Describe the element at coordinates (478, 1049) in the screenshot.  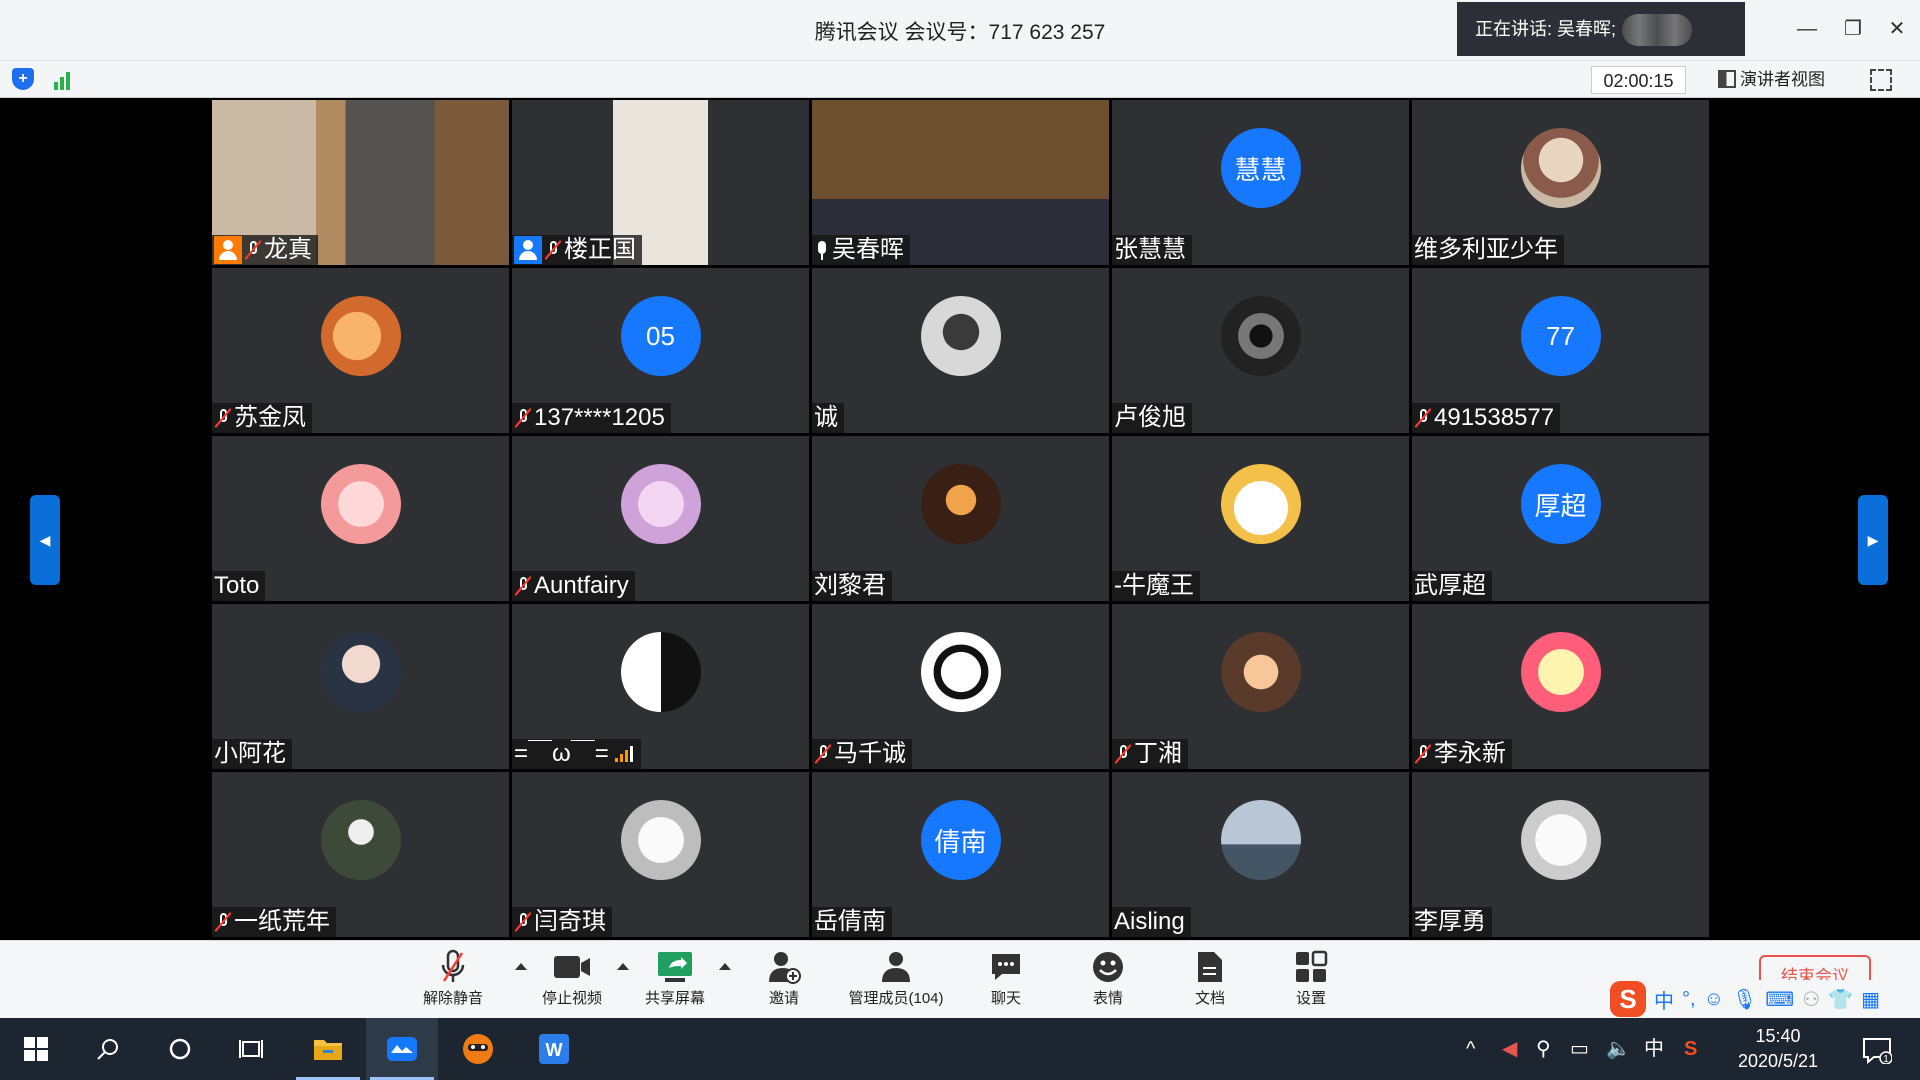
I see `app-avatar-icon` at that location.